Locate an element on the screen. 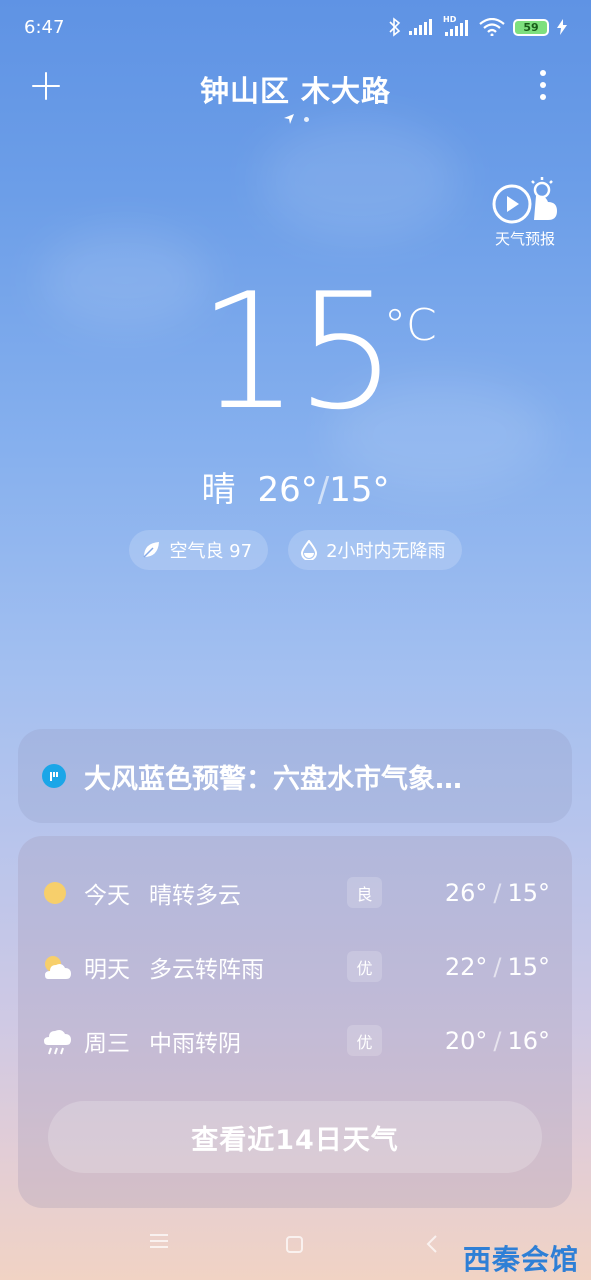 This screenshot has height=1280, width=591. current-condition: 晴 is located at coordinates (218, 490).